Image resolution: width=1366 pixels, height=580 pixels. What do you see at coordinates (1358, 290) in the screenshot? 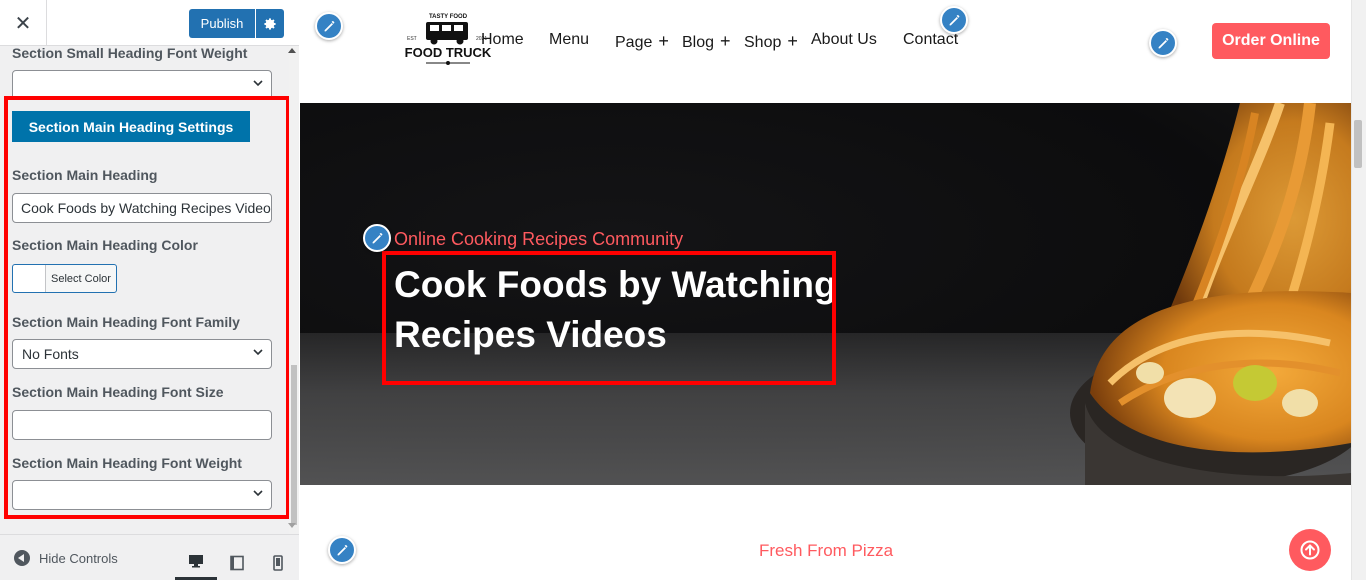
I see `preview-scrollbar` at bounding box center [1358, 290].